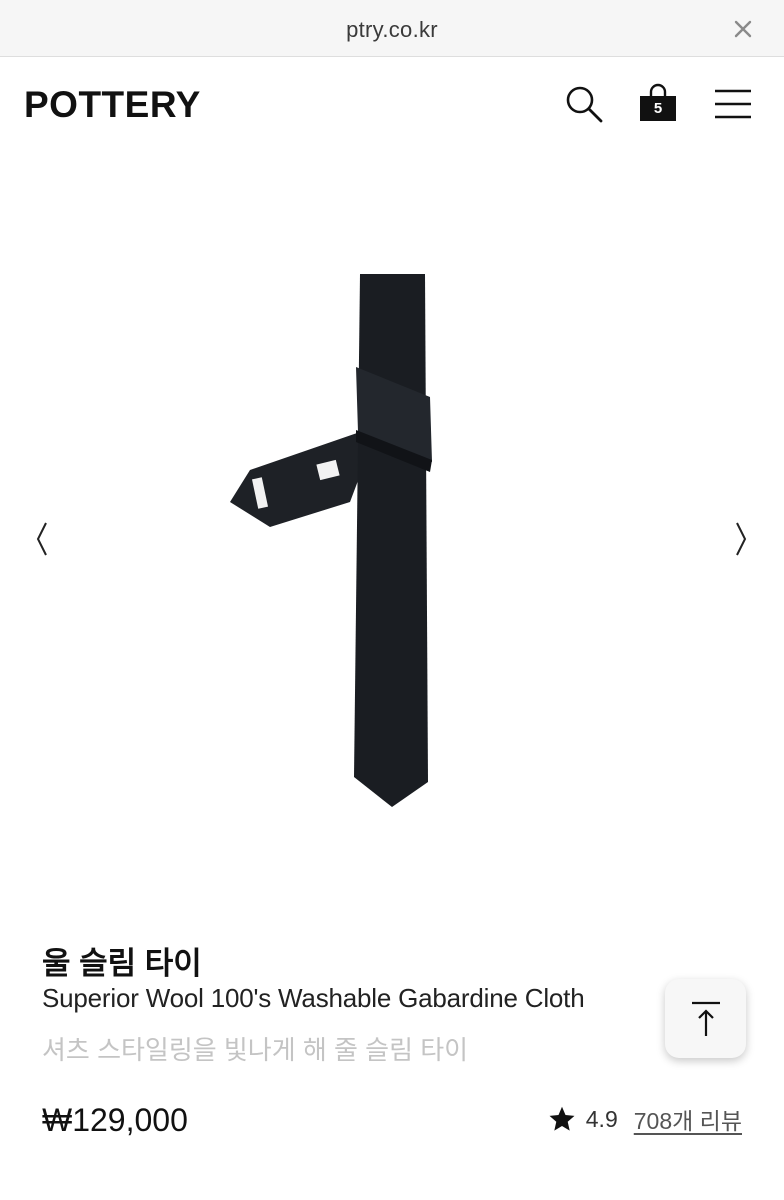  Describe the element at coordinates (331, 540) in the screenshot. I see `product-image` at that location.